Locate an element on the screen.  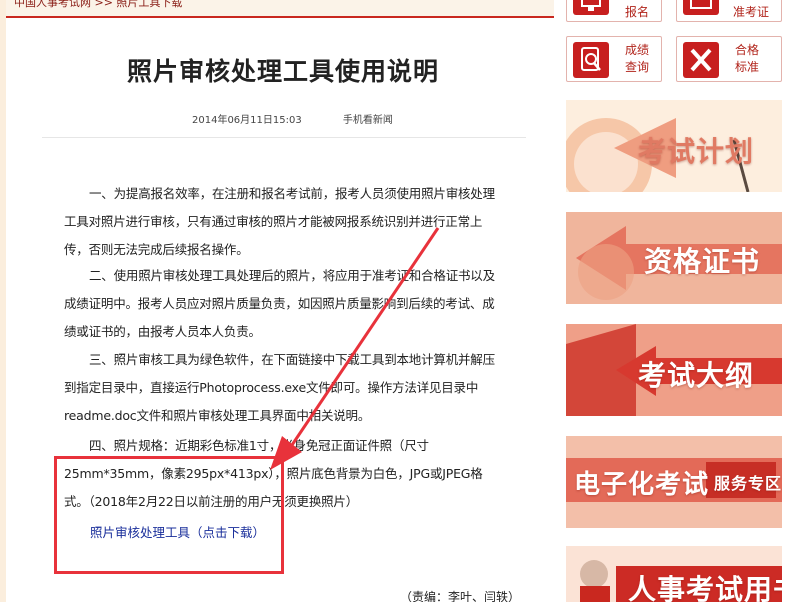
pass-standard-label-line1: 合格 is located at coordinates (746, 50).